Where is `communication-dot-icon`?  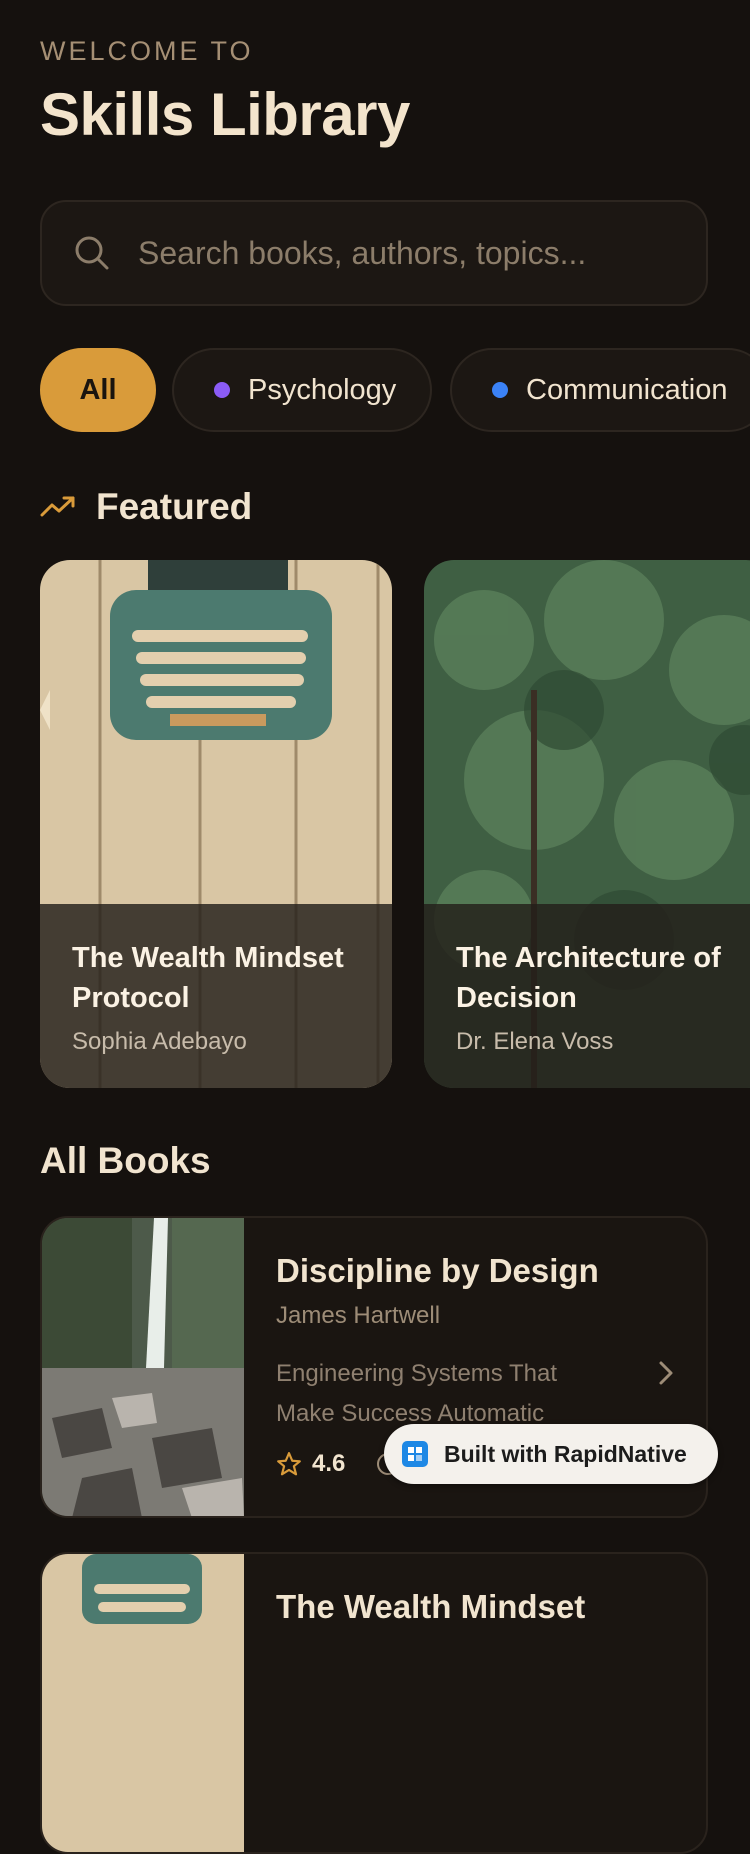
communication-dot-icon is located at coordinates (500, 390).